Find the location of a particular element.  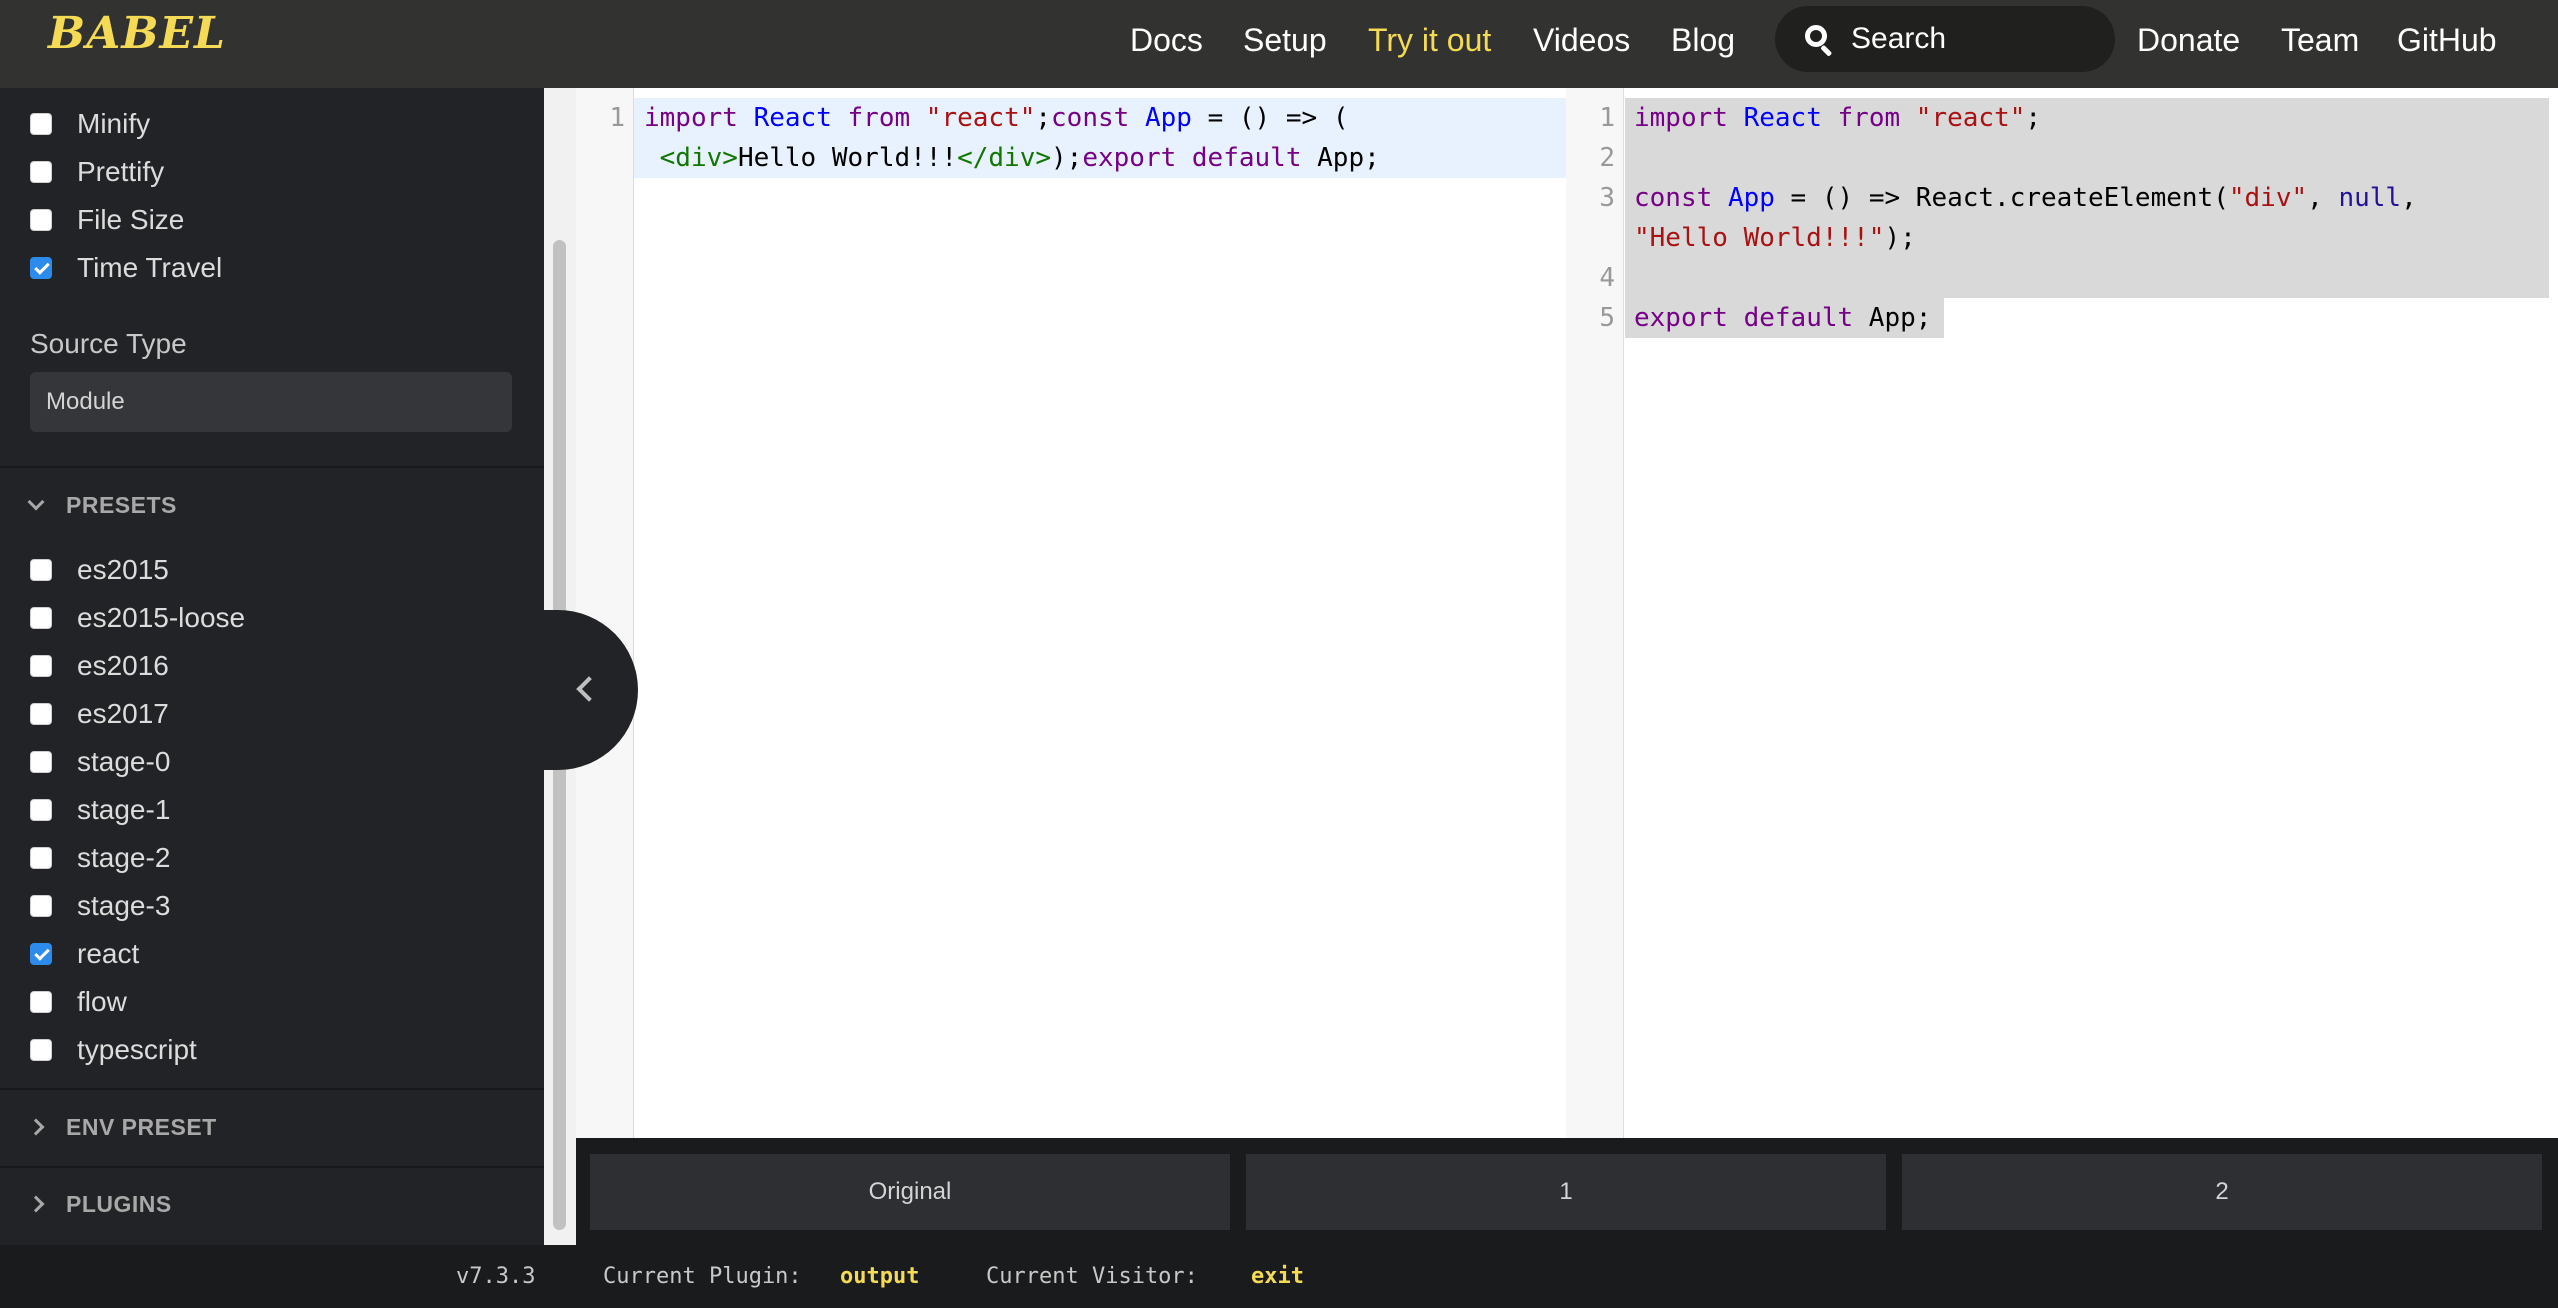

current-visitor-label: Current Visitor: is located at coordinates (1092, 1276).